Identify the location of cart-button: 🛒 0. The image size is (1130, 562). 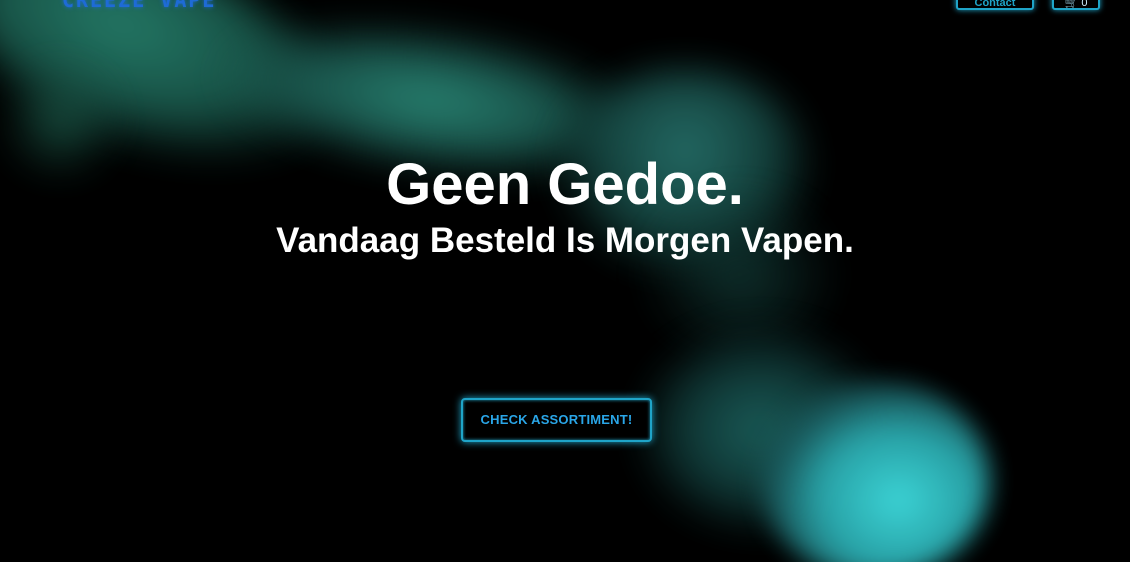
(1076, 5).